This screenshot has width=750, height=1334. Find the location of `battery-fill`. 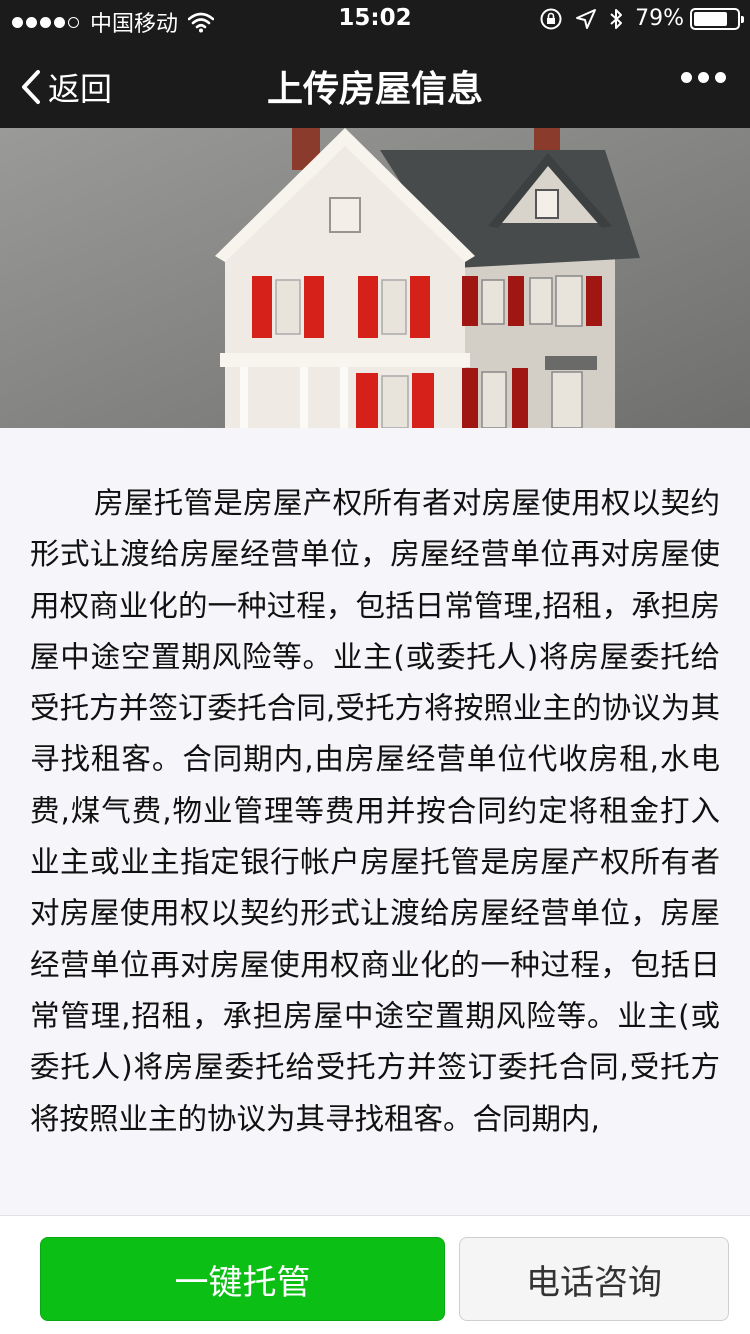

battery-fill is located at coordinates (710, 18).